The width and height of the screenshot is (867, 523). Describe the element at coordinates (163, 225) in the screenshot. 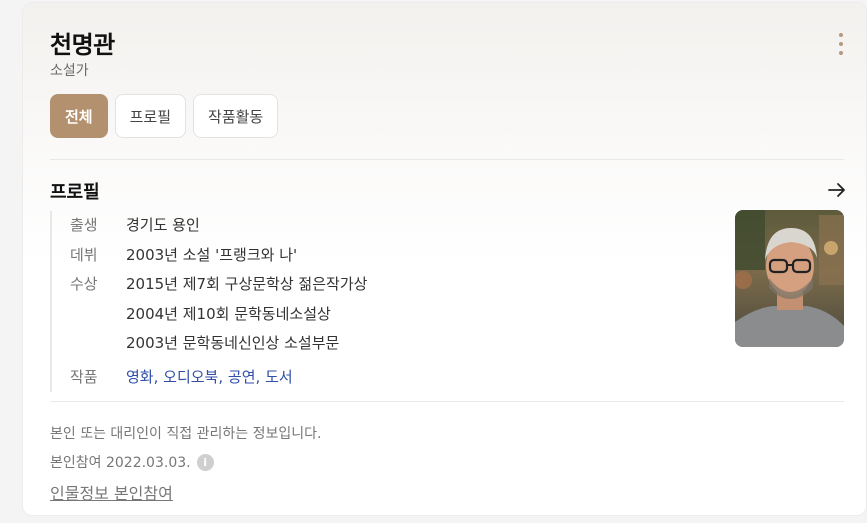

I see `birth-value: 경기도 용인` at that location.